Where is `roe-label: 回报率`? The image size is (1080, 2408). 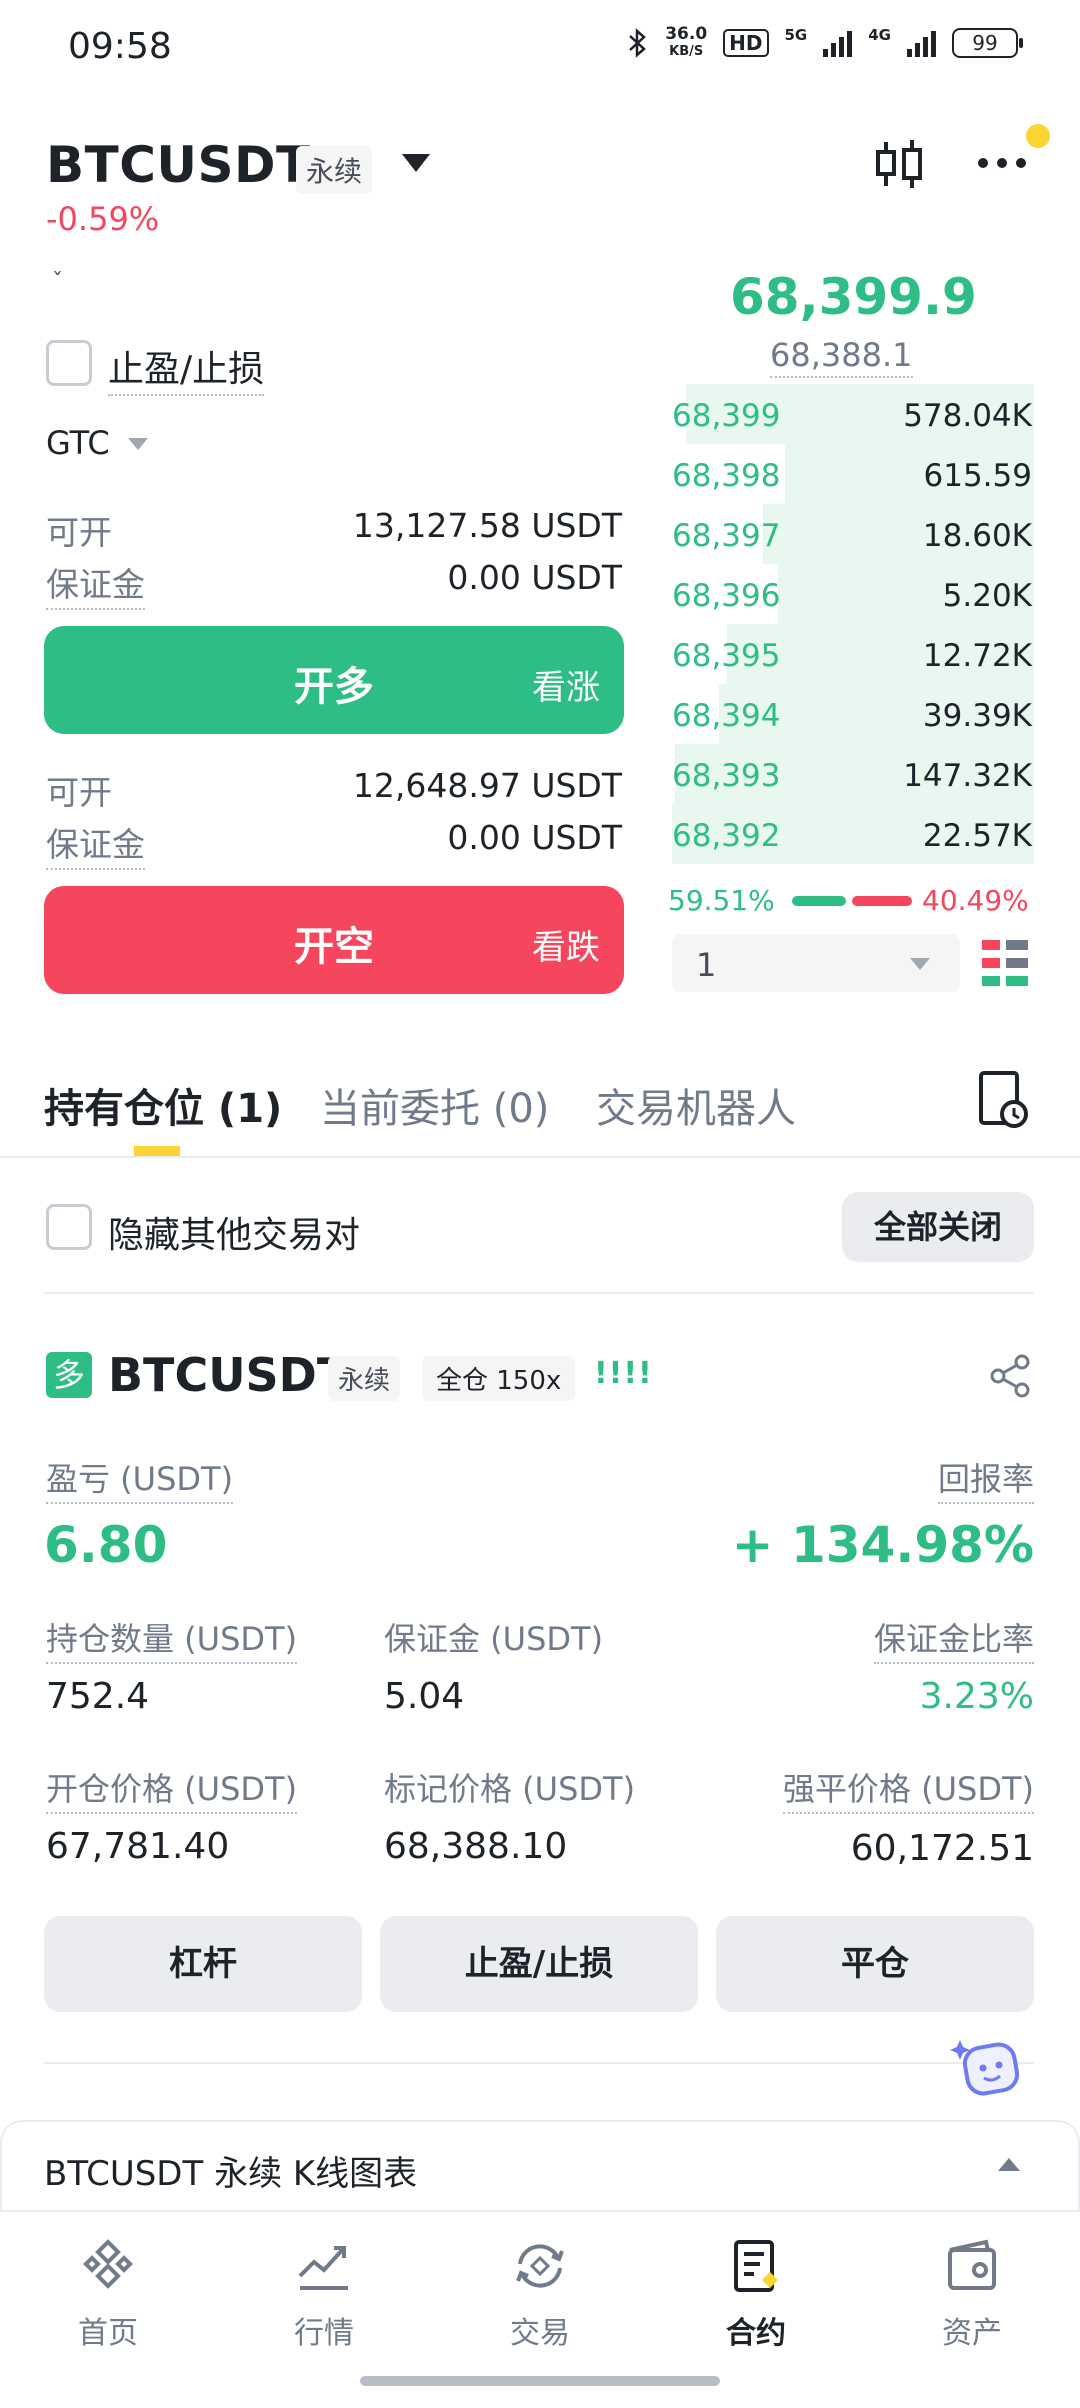 roe-label: 回报率 is located at coordinates (985, 1479).